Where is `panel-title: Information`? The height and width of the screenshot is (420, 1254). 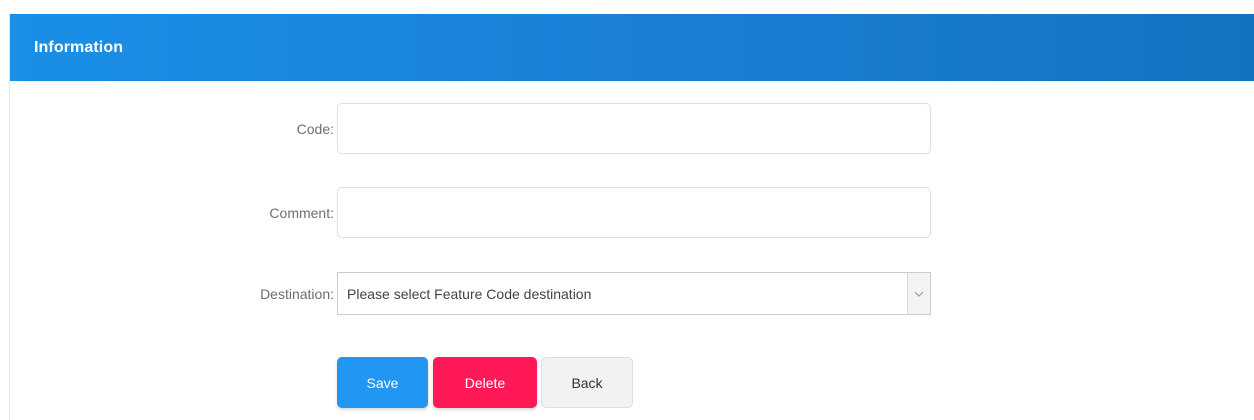 panel-title: Information is located at coordinates (79, 47).